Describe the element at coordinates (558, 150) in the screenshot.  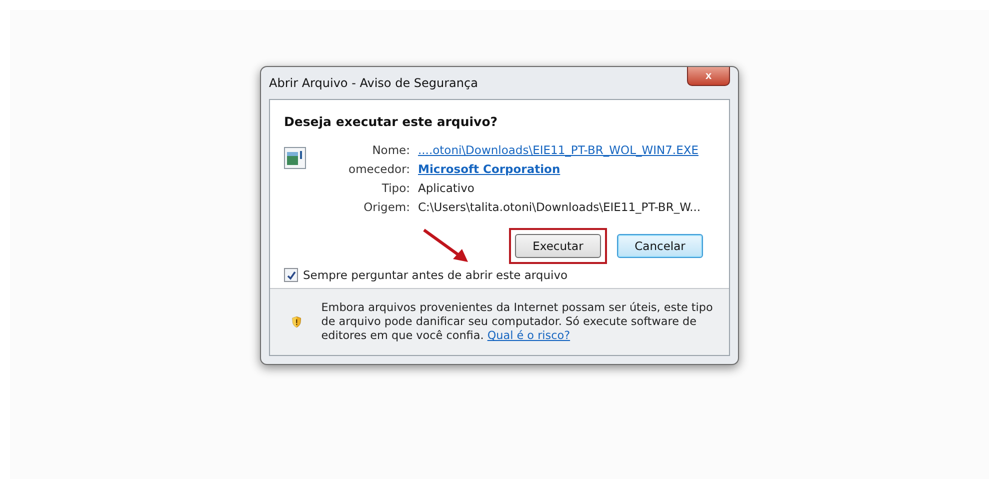
I see `file-name-link: ....otoni\Downloads\EIE11_PT-BR_WOL_WIN7.EXE` at that location.